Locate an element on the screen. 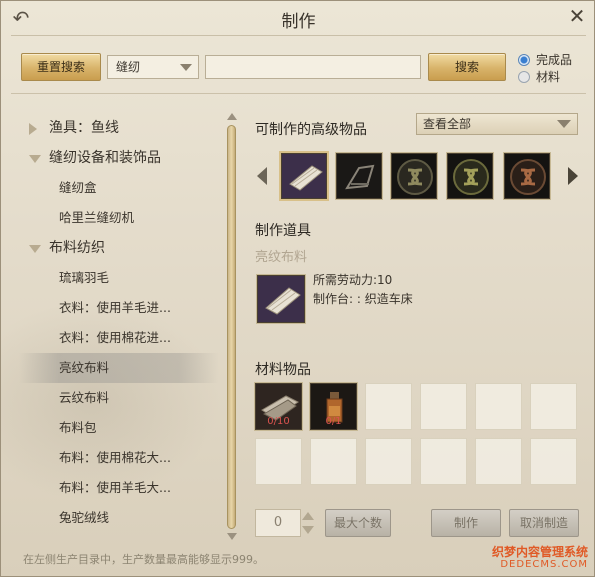 This screenshot has width=595, height=577. close-icon: ✕ is located at coordinates (577, 16).